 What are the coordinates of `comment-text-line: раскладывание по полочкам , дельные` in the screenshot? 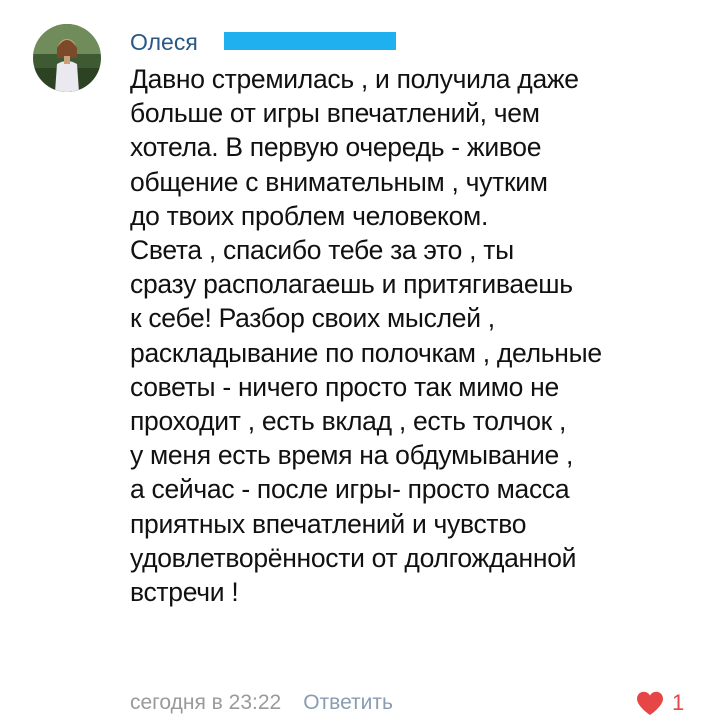 It's located at (366, 352).